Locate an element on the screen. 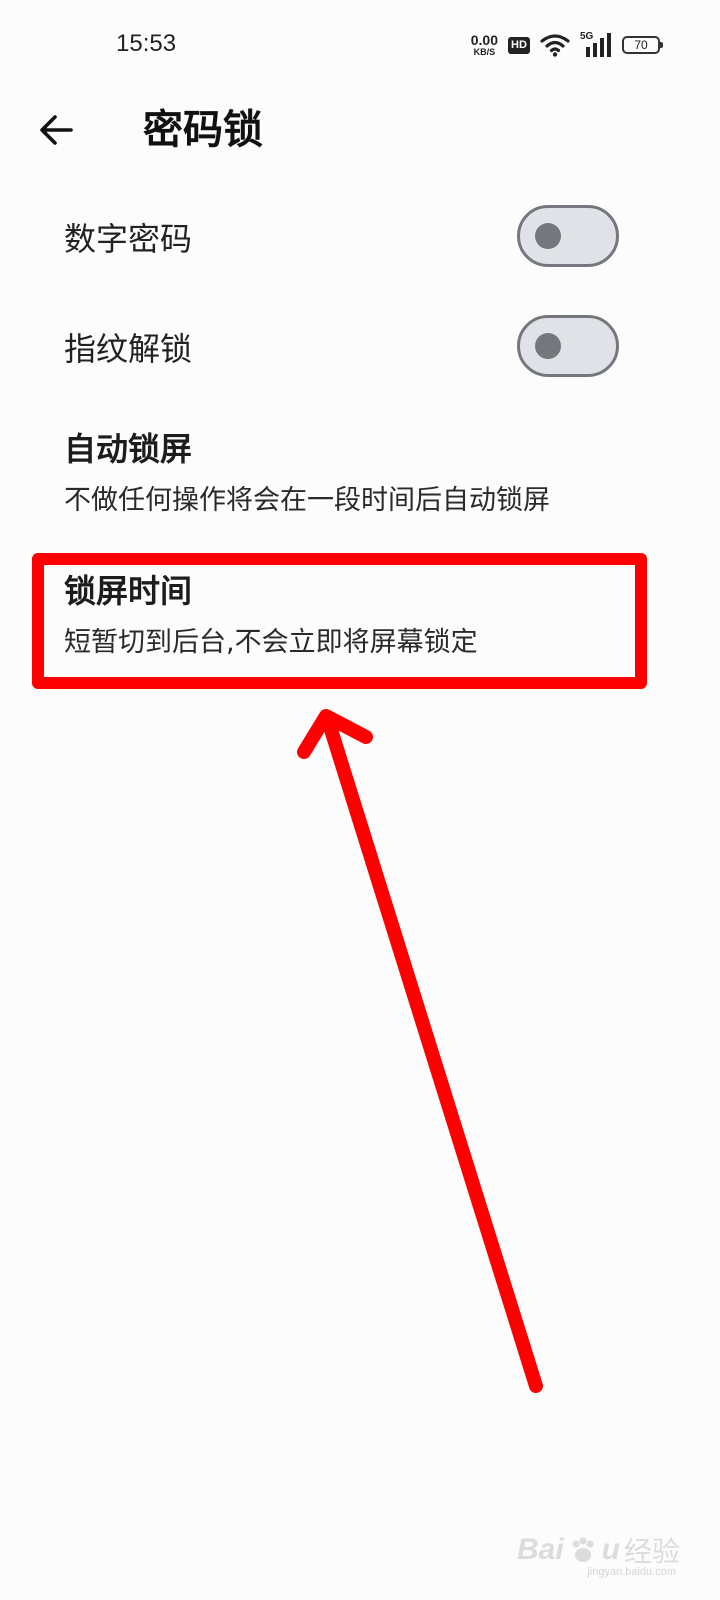 Image resolution: width=720 pixels, height=1600 pixels. setting-label: 指纹解锁 is located at coordinates (128, 349).